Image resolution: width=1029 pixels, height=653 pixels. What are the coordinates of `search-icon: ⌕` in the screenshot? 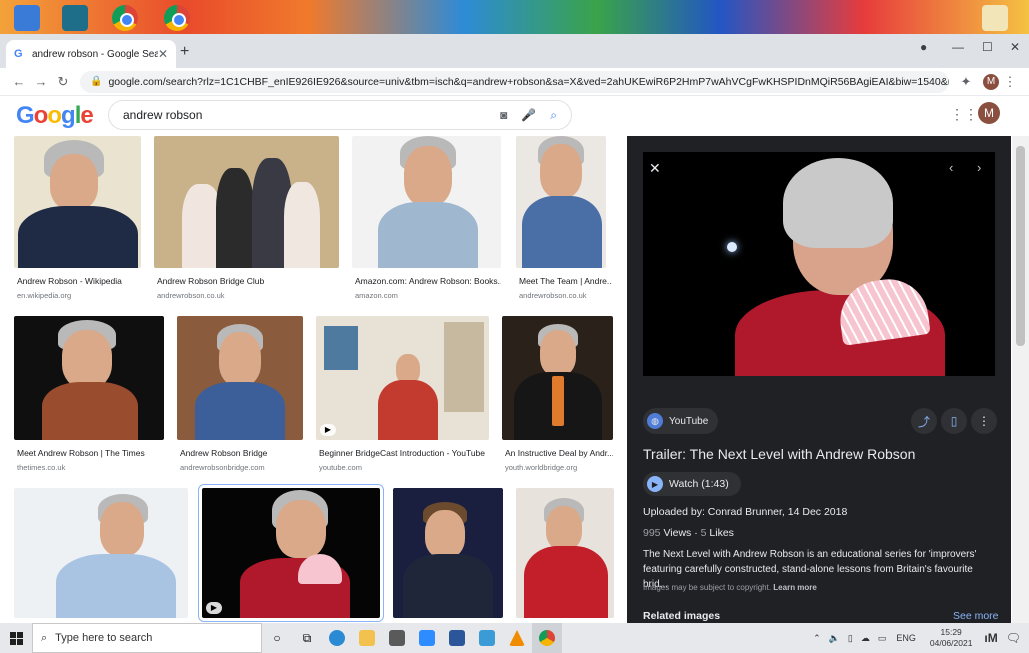 It's located at (553, 115).